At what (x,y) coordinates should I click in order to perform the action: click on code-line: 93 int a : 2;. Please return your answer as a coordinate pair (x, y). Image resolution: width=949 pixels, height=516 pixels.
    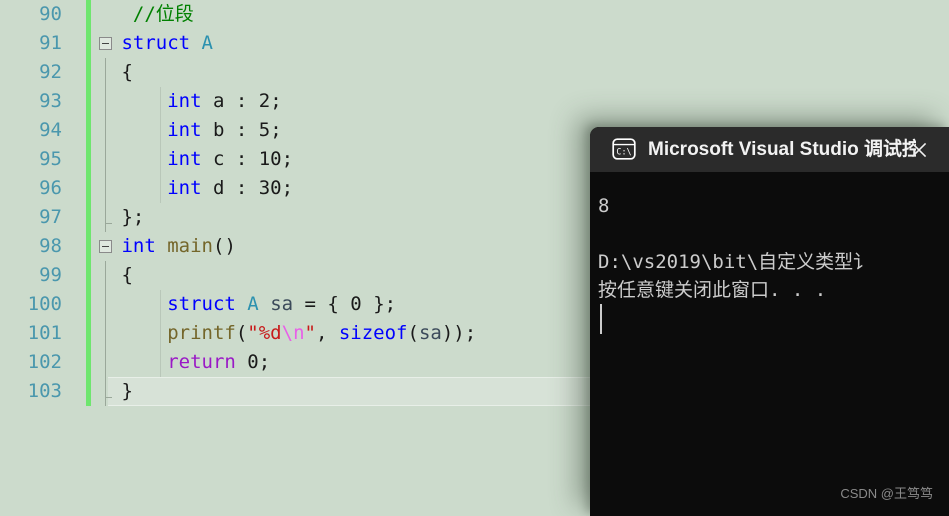
    Looking at the image, I should click on (474, 101).